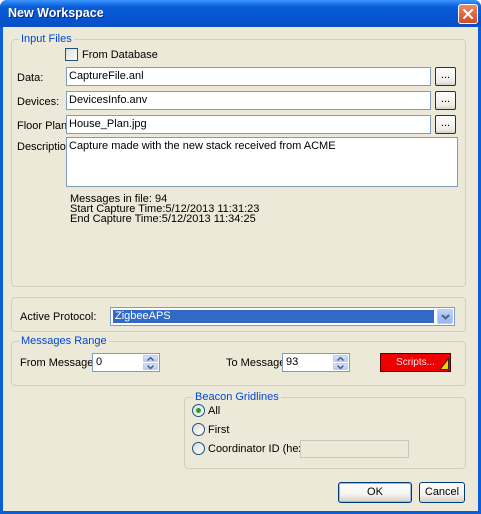  Describe the element at coordinates (44, 126) in the screenshot. I see `floor-plan-label: Floor Plan:` at that location.